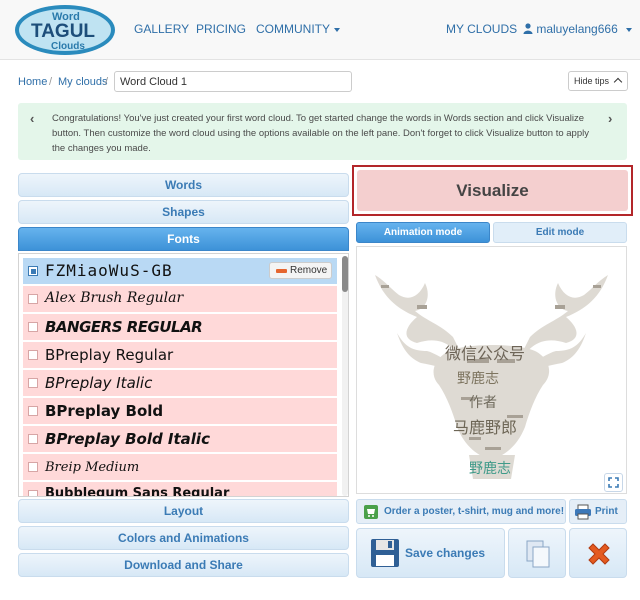  What do you see at coordinates (423, 232) in the screenshot?
I see `tab-animation-mode: Animation mode` at bounding box center [423, 232].